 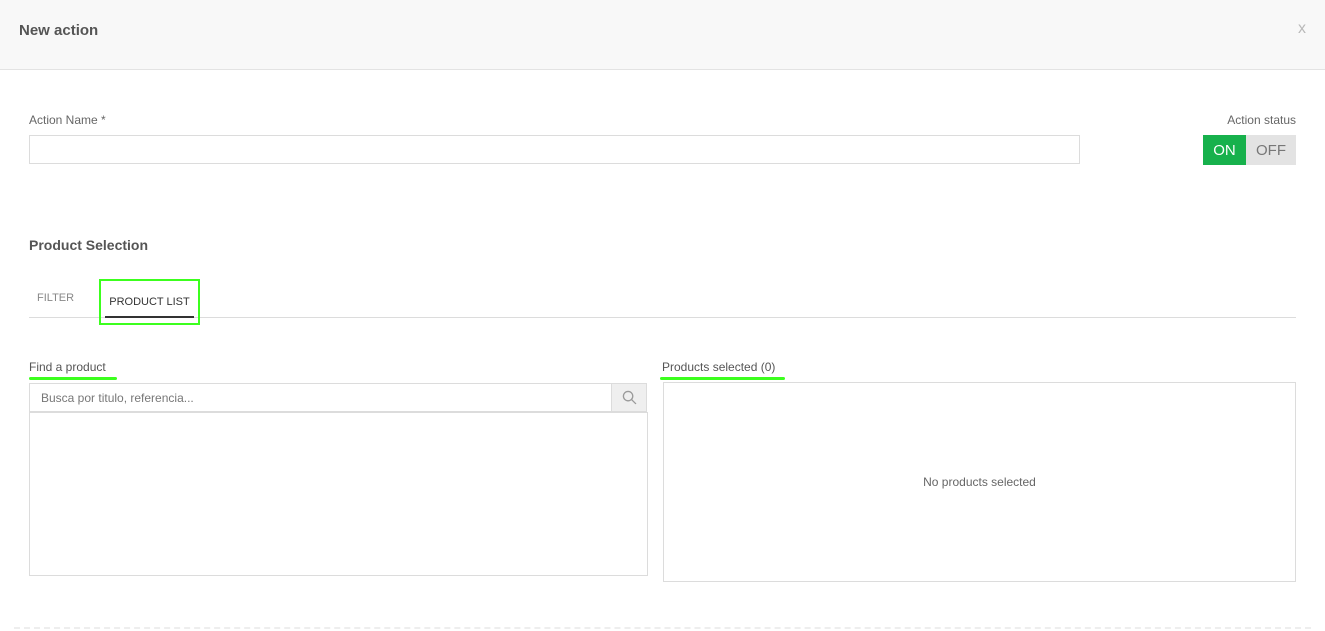 I want to click on no-products-message: No products selected, so click(x=979, y=482).